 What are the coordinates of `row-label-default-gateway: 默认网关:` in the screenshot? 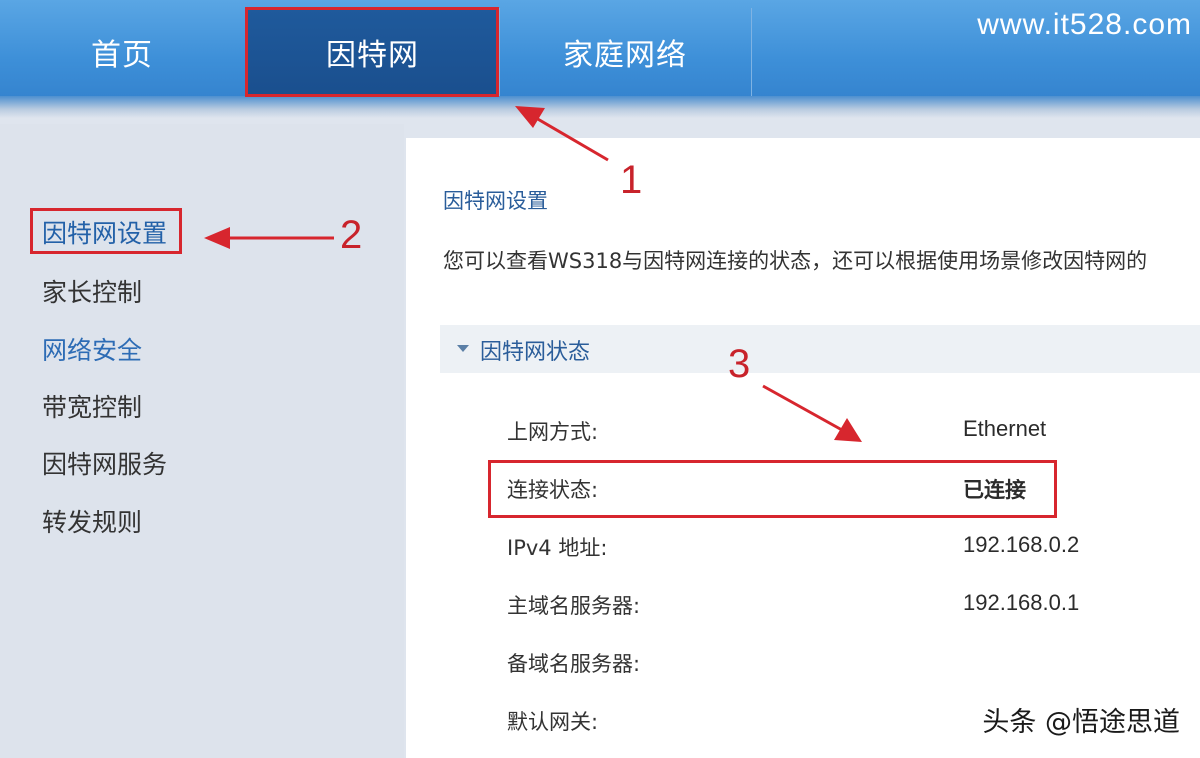 It's located at (553, 722).